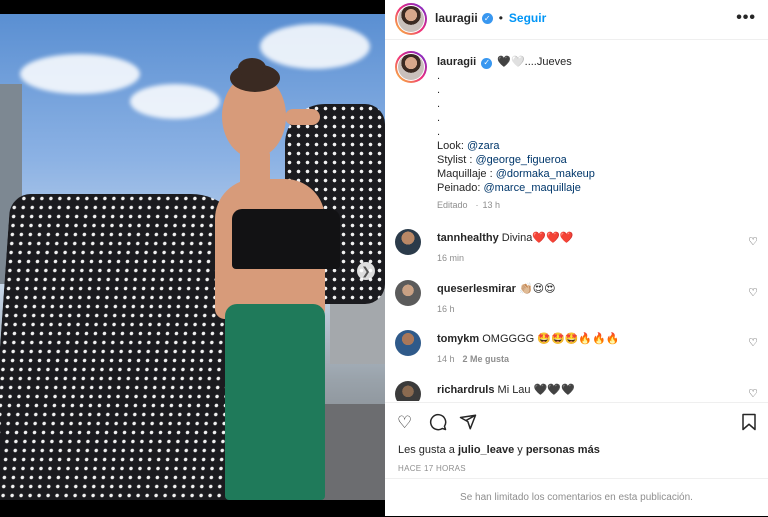  I want to click on photo-bottom-bar, so click(192, 508).